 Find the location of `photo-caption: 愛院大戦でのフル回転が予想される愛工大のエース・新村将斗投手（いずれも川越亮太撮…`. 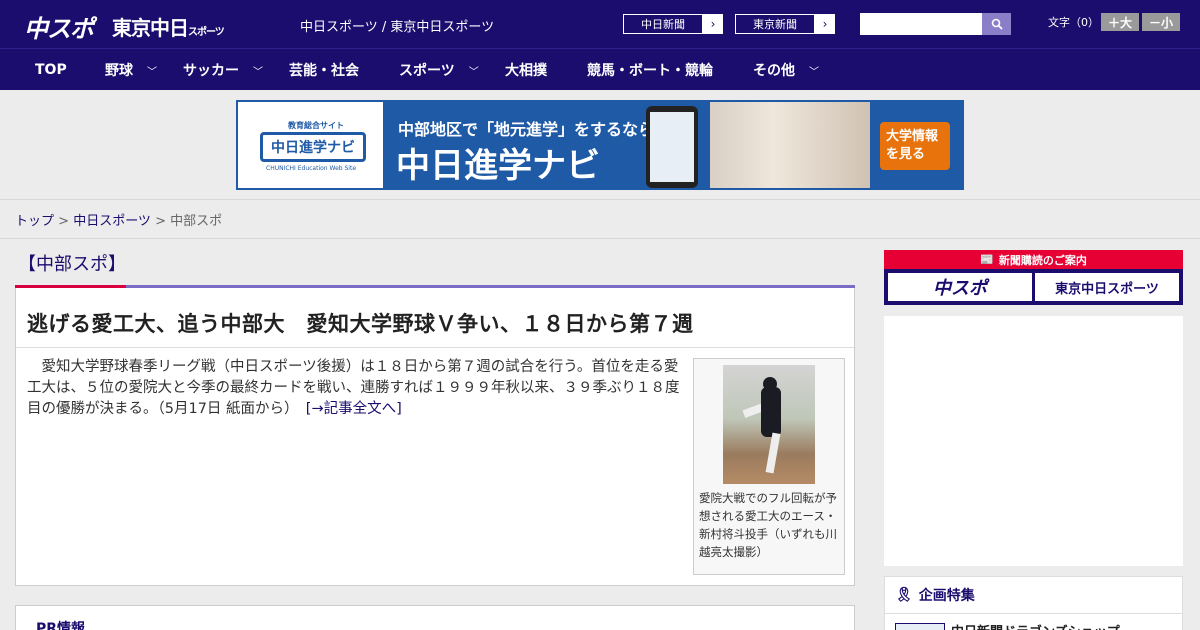

photo-caption: 愛院大戦でのフル回転が予想される愛工大のエース・新村将斗投手（いずれも川越亮太撮… is located at coordinates (768, 525).